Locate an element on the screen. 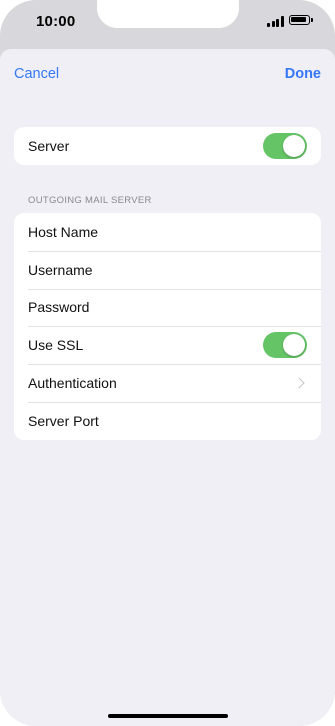 The height and width of the screenshot is (726, 335). chevron-right-icon is located at coordinates (299, 383).